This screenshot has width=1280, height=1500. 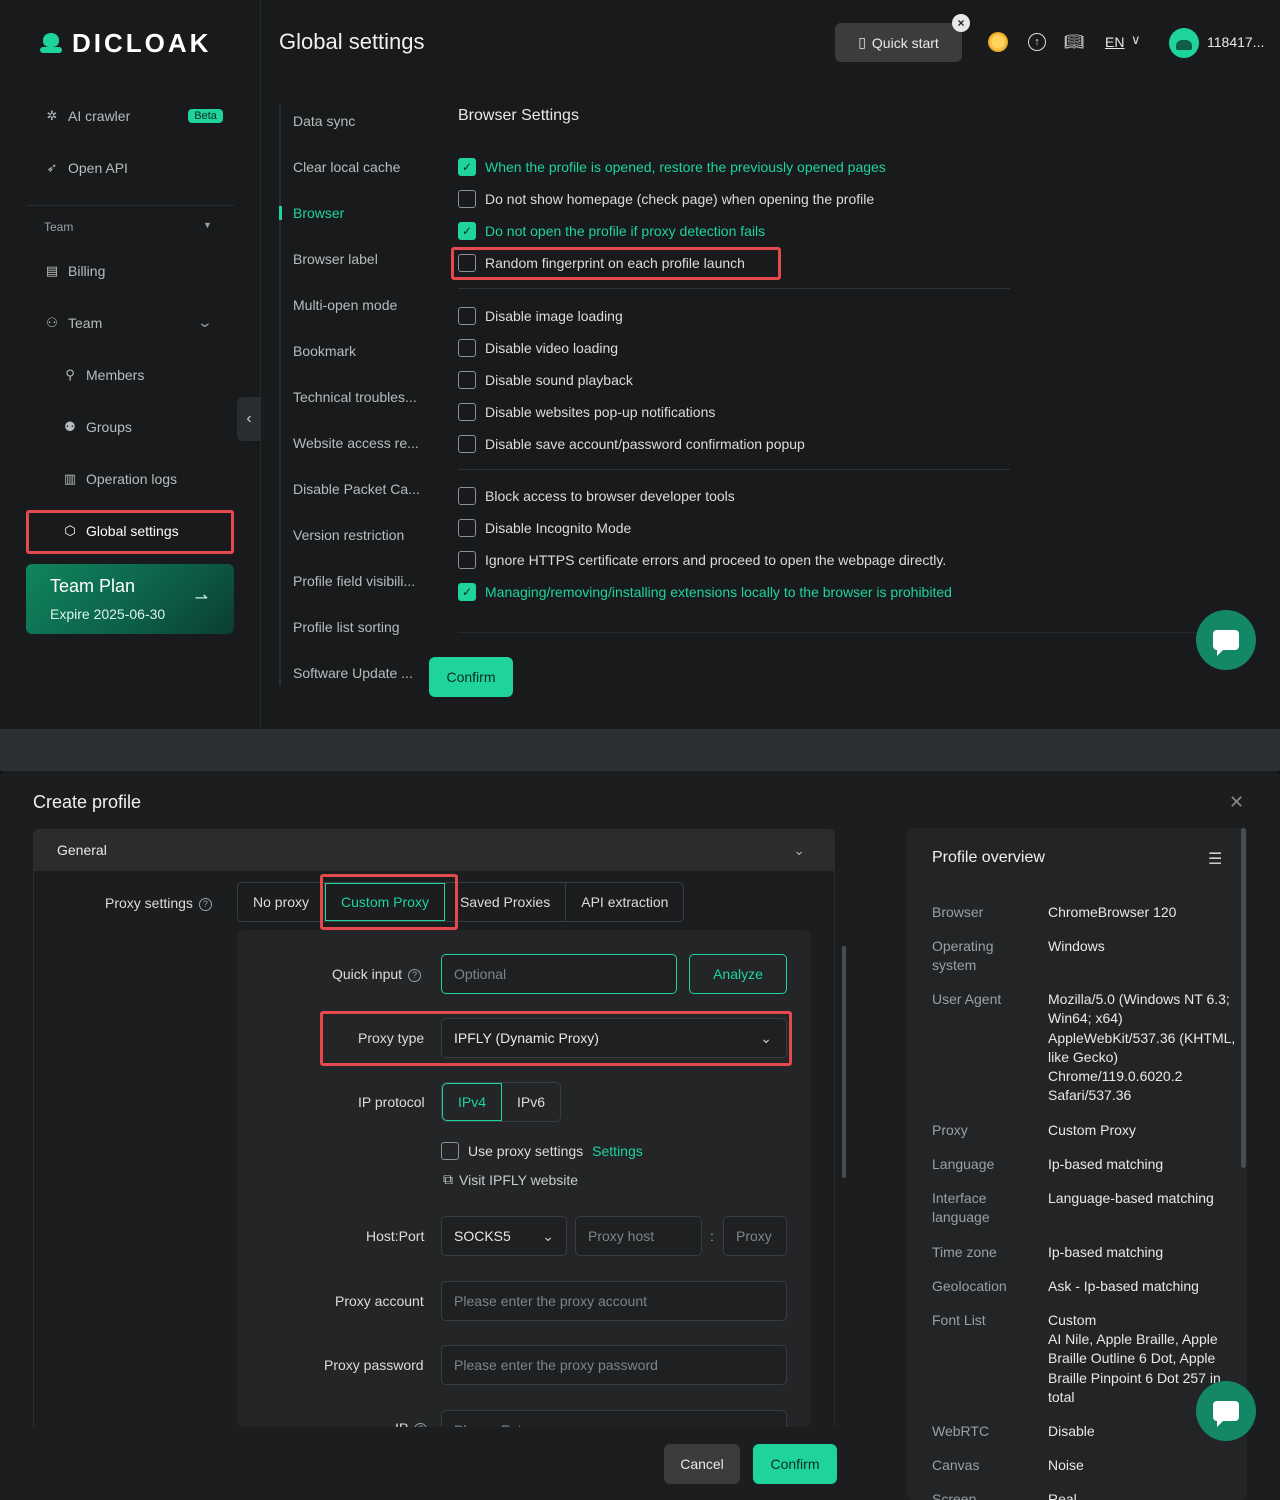 What do you see at coordinates (346, 167) in the screenshot?
I see `settings-nav-item: Clear local cache` at bounding box center [346, 167].